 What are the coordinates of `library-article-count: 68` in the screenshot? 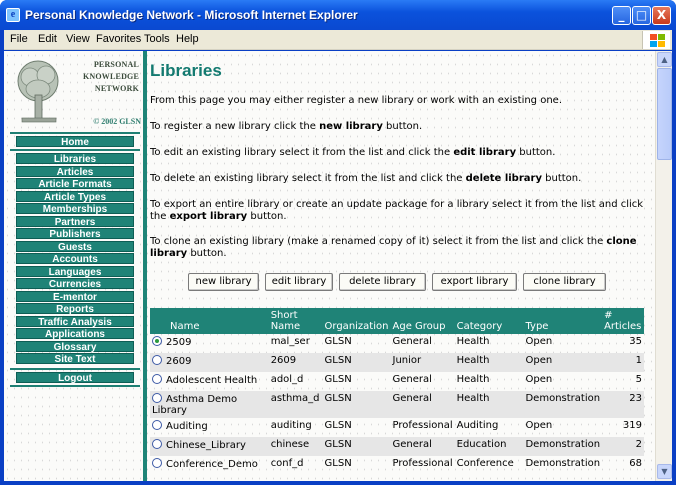 It's located at (635, 463).